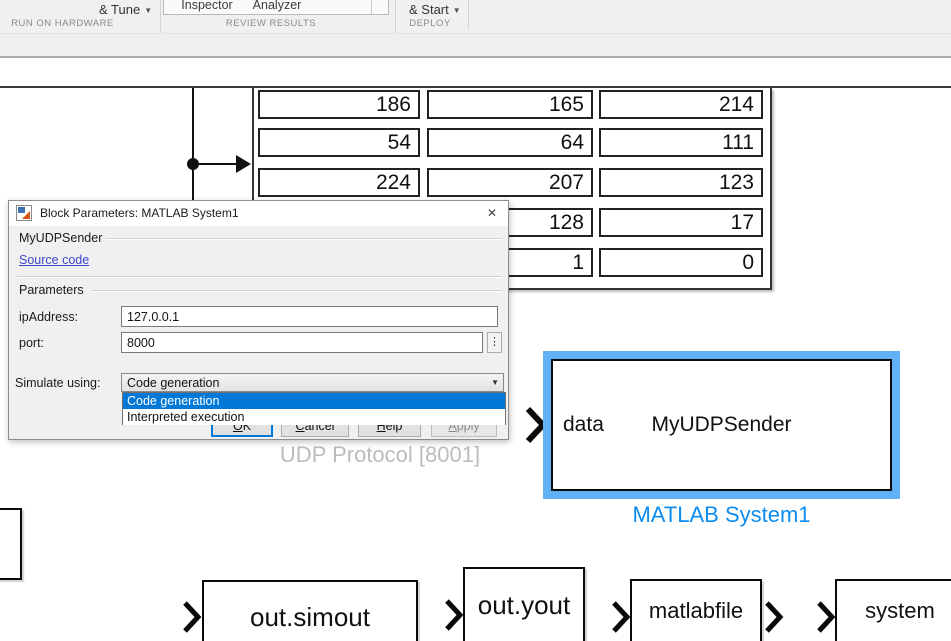 The height and width of the screenshot is (641, 951). I want to click on system-block: system, so click(893, 610).